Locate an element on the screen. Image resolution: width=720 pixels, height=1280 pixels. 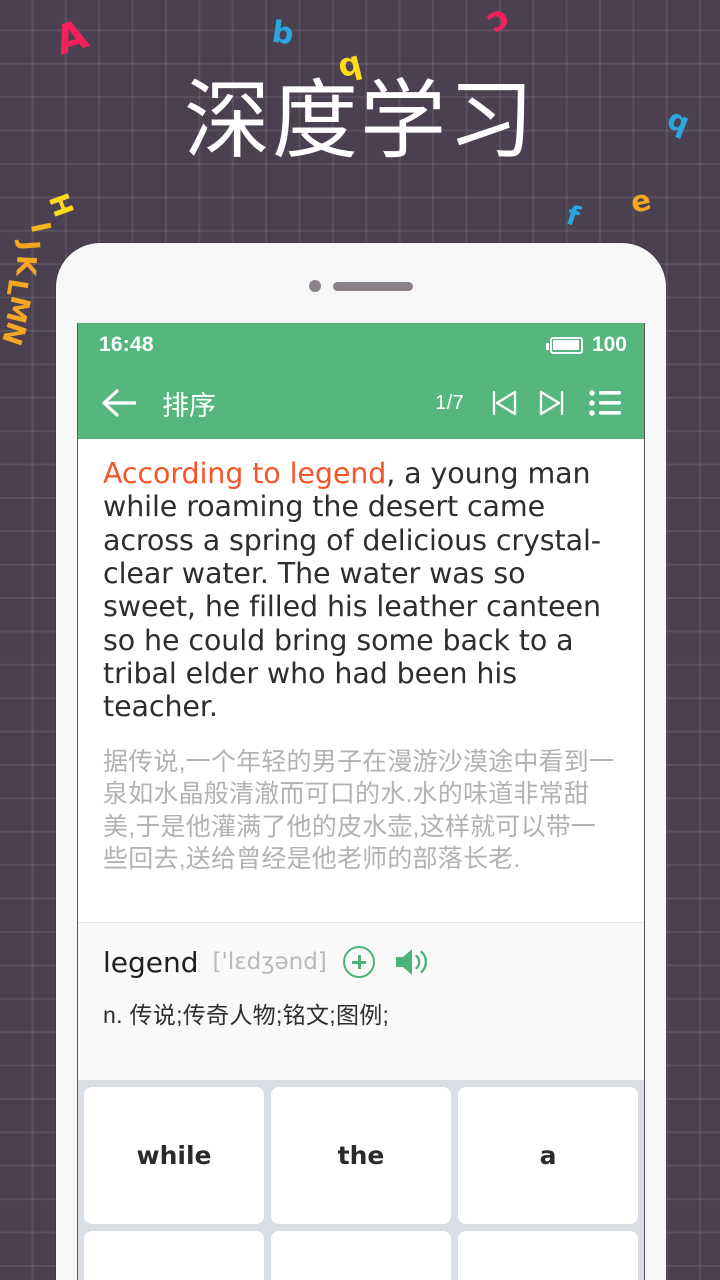
status-right-cluster: 100 is located at coordinates (586, 345).